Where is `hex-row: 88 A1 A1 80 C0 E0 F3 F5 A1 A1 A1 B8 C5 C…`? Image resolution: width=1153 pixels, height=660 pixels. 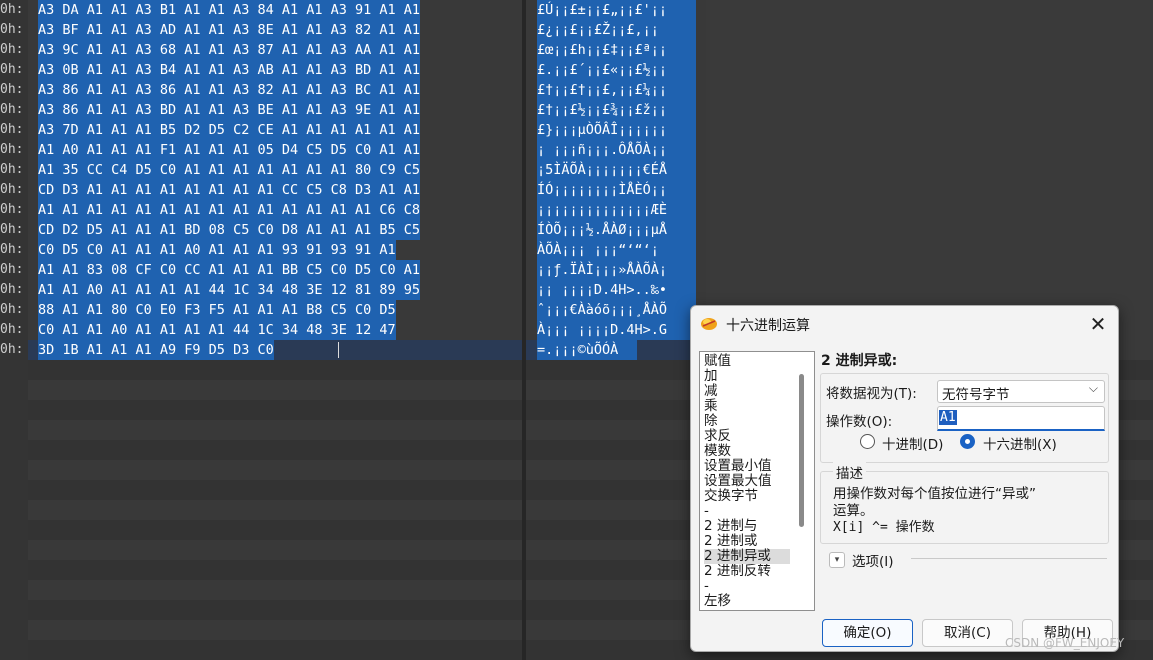
hex-row: 88 A1 A1 80 C0 E0 F3 F5 A1 A1 A1 B8 C5 C… is located at coordinates (217, 310).